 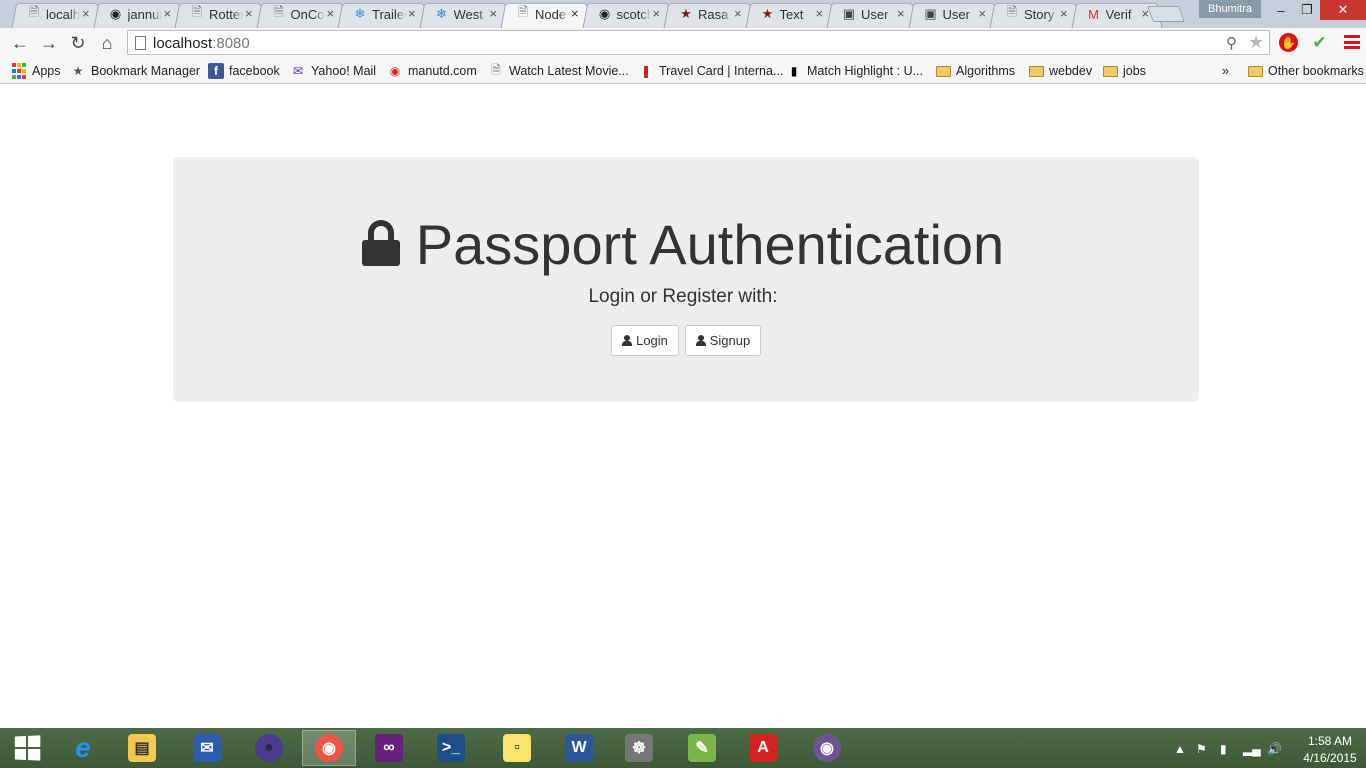 What do you see at coordinates (201, 43) in the screenshot?
I see `url-text: localhost:8080` at bounding box center [201, 43].